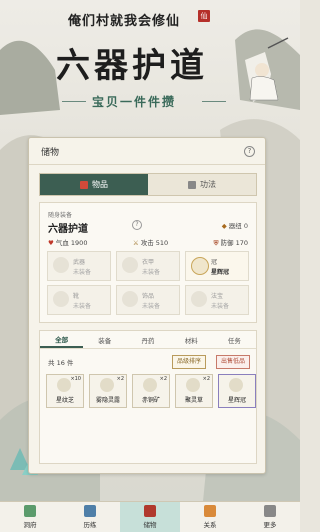 This screenshot has width=320, height=532. What do you see at coordinates (130, 265) in the screenshot?
I see `armor-icon` at bounding box center [130, 265].